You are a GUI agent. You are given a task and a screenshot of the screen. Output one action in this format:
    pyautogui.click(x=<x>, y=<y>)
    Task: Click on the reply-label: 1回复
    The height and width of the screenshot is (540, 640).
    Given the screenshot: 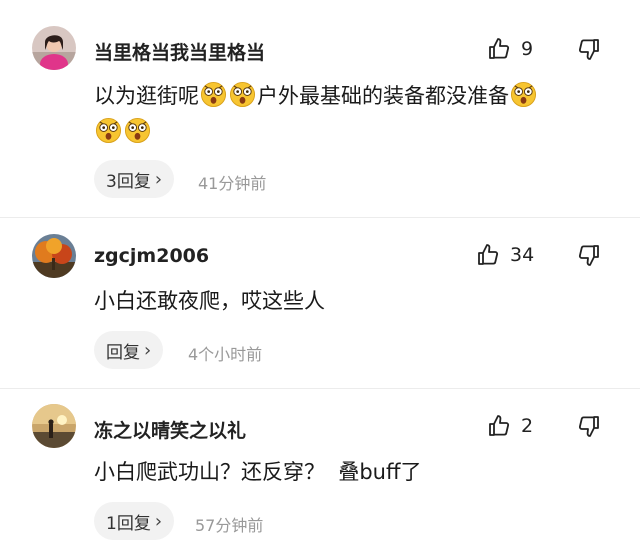 What is the action you would take?
    pyautogui.click(x=128, y=523)
    